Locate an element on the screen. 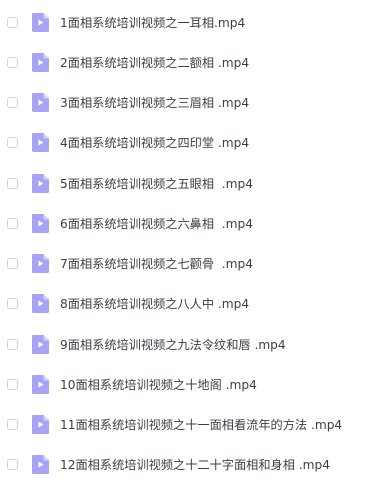  file-row: 4面相系统培训视频之四印堂 .mp4 is located at coordinates (186, 142).